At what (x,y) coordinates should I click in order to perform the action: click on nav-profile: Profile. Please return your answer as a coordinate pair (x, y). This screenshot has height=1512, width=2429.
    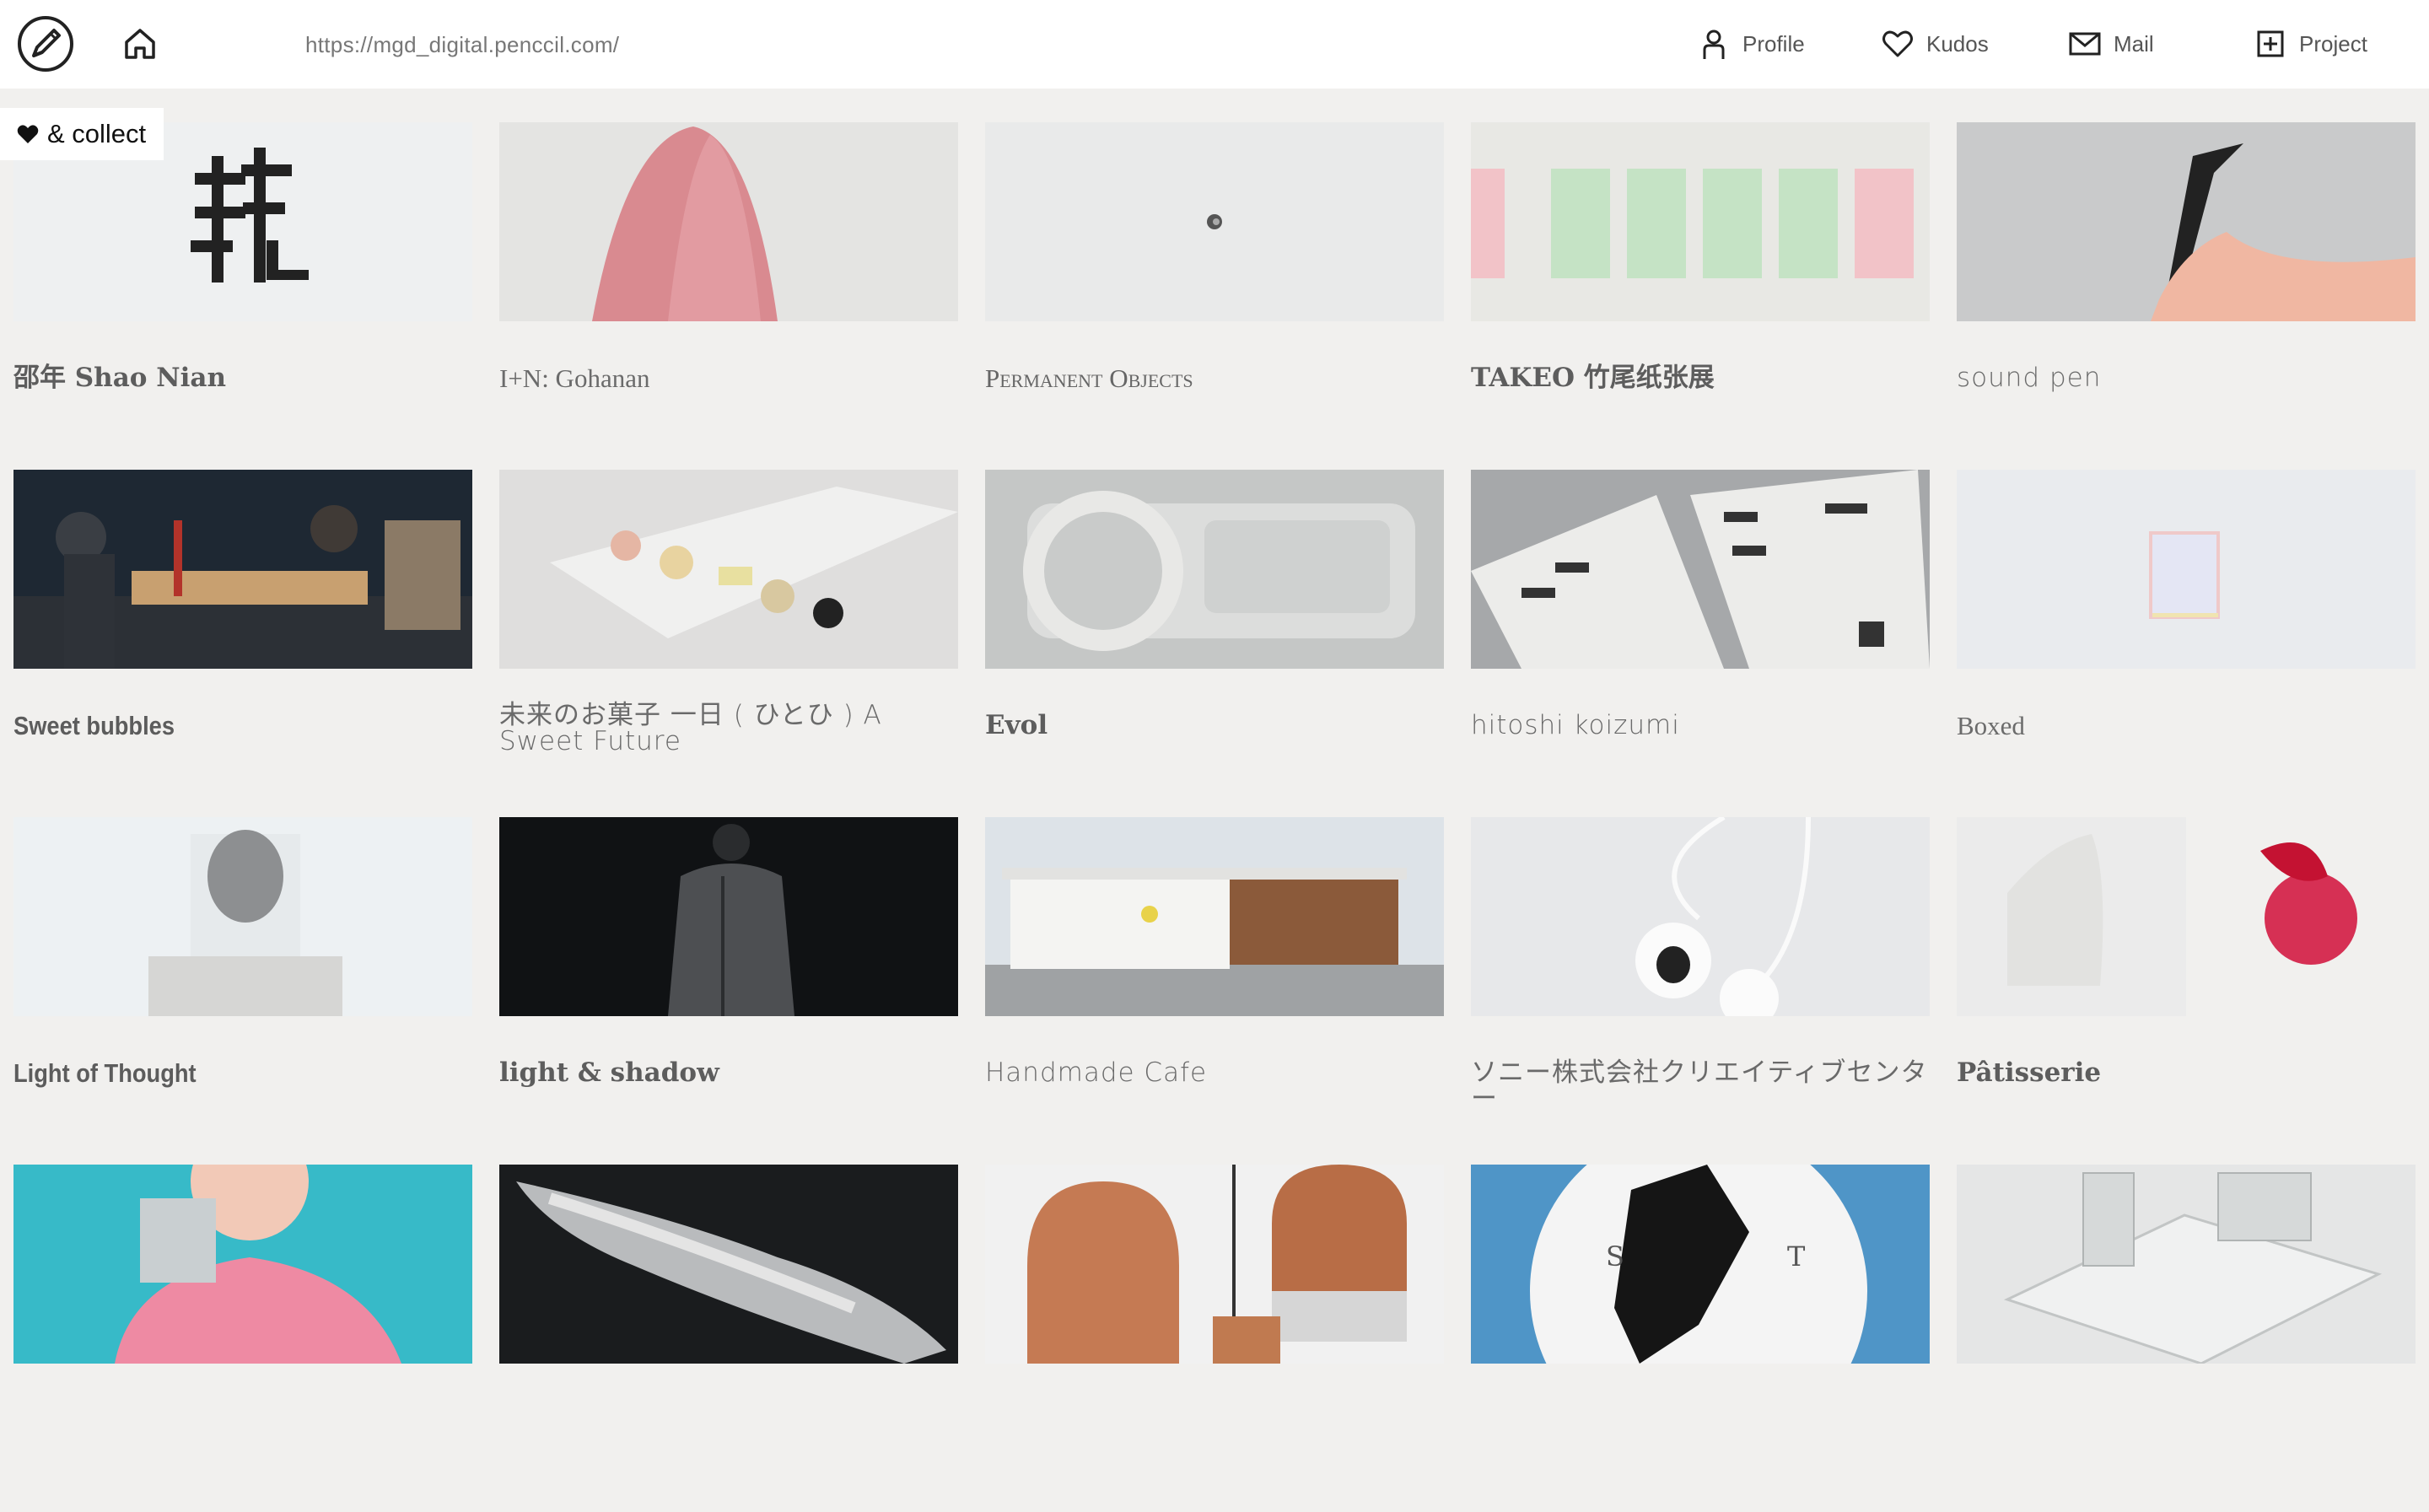
    Looking at the image, I should click on (1751, 44).